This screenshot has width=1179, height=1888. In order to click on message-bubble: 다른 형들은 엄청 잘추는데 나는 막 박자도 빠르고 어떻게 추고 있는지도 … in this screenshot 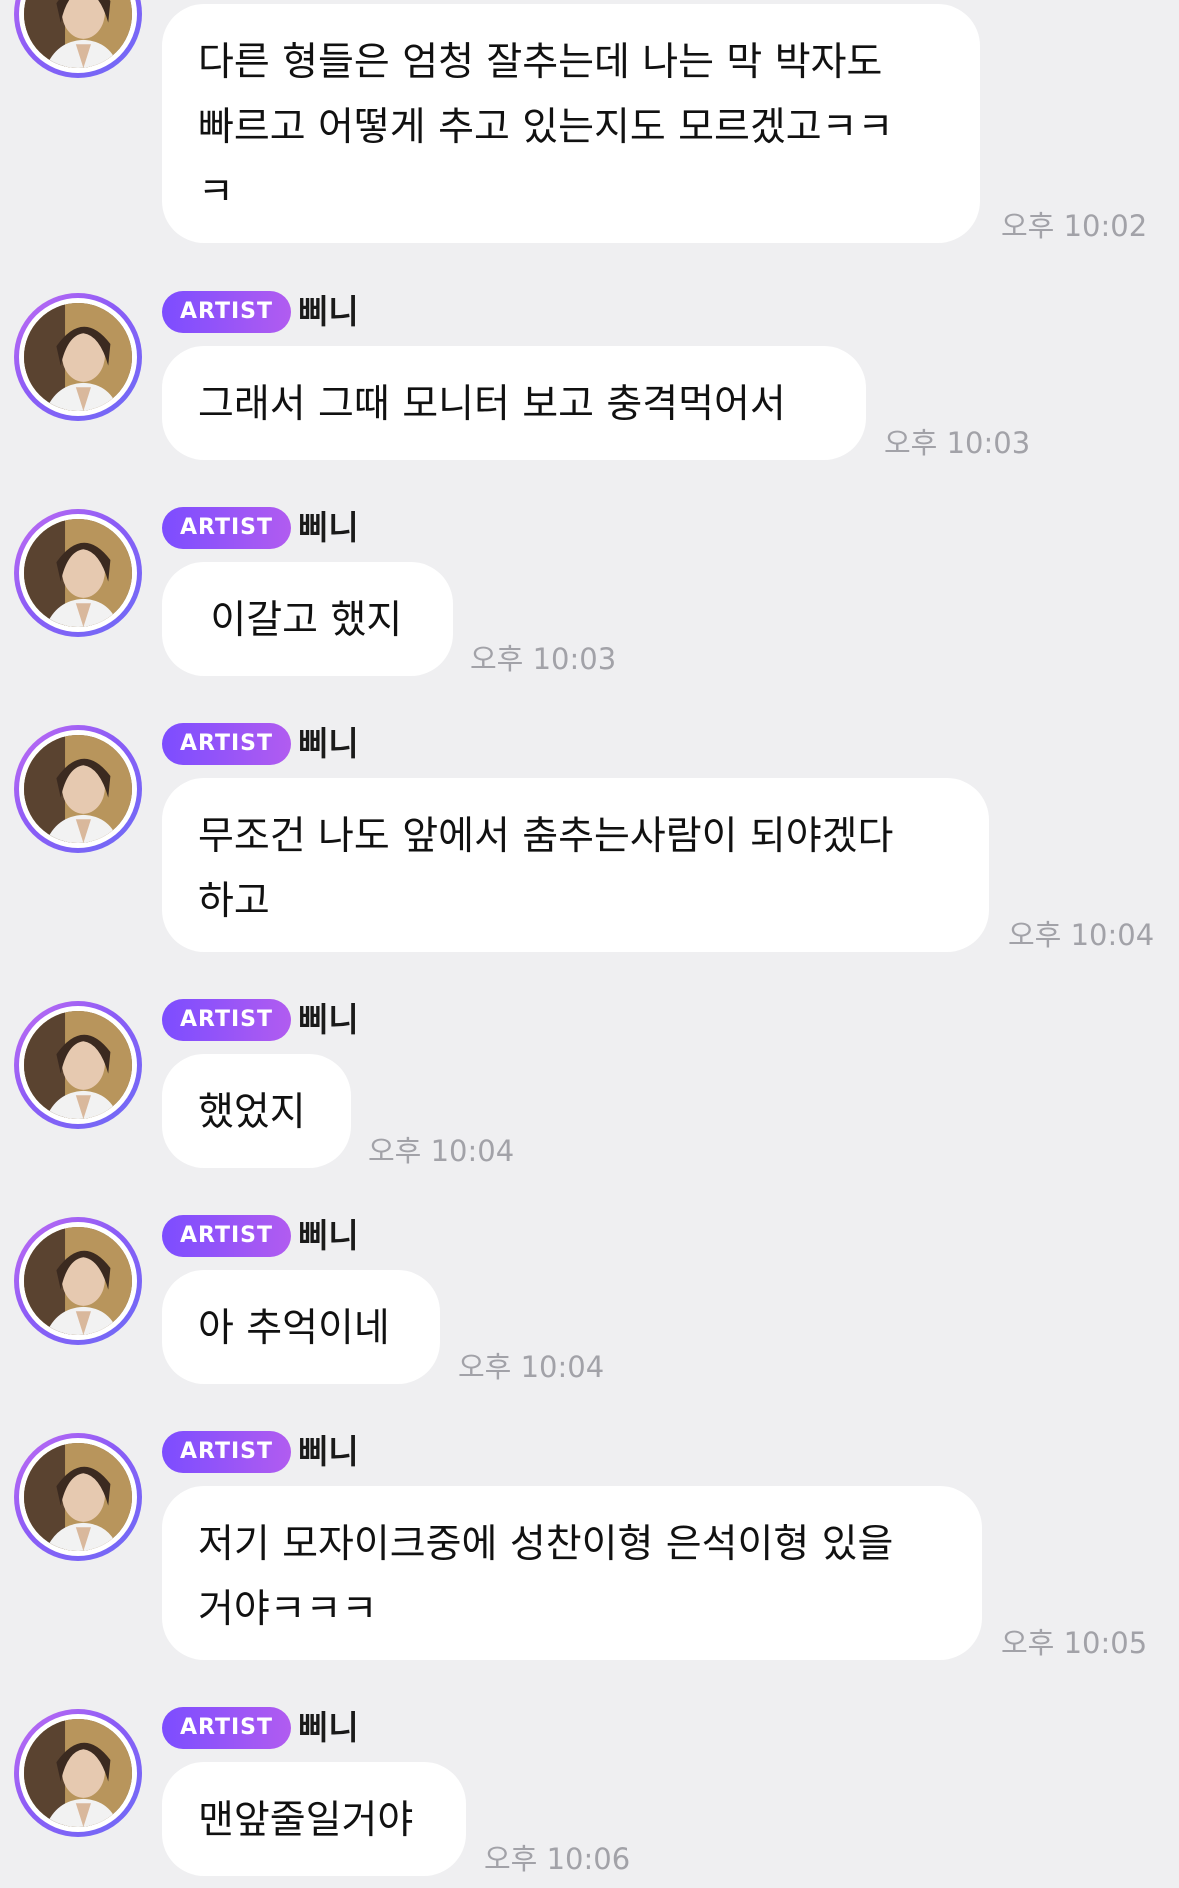, I will do `click(571, 123)`.